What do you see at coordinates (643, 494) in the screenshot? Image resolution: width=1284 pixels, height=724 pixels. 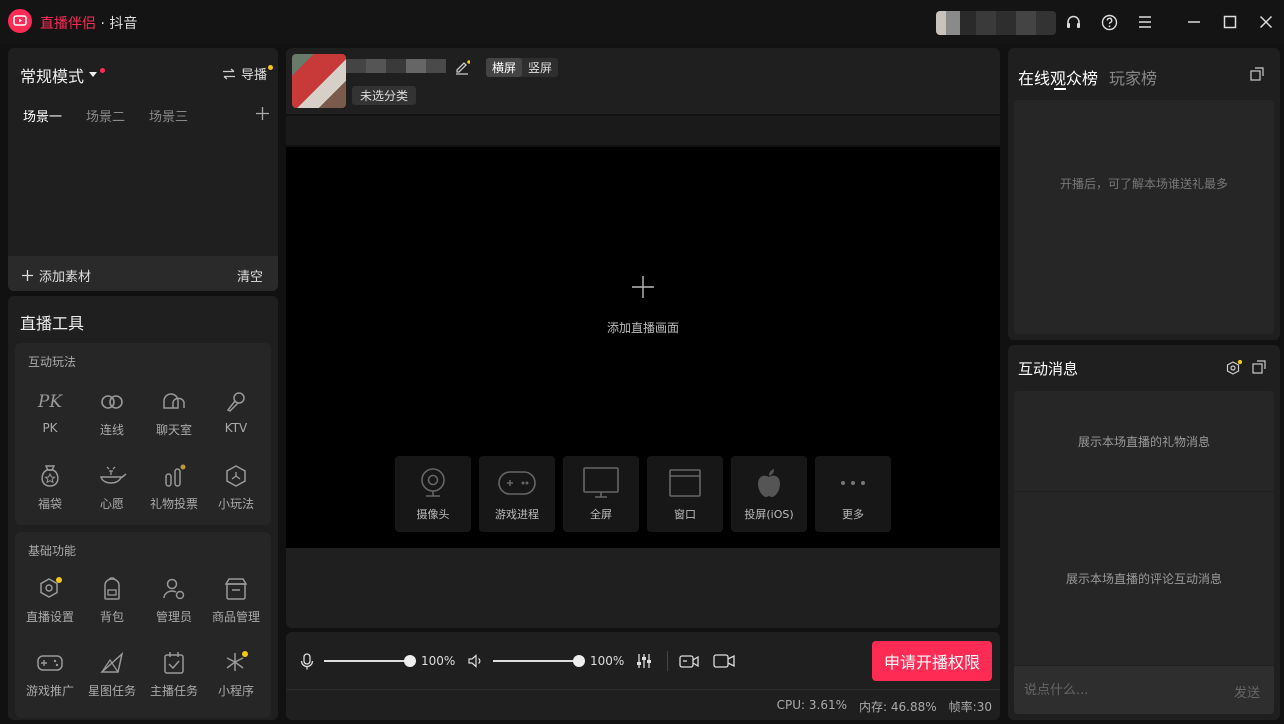 I see `source-buttons: 摄像头 游戏进程 全屏 窗口 投屏(iOS) 更多` at bounding box center [643, 494].